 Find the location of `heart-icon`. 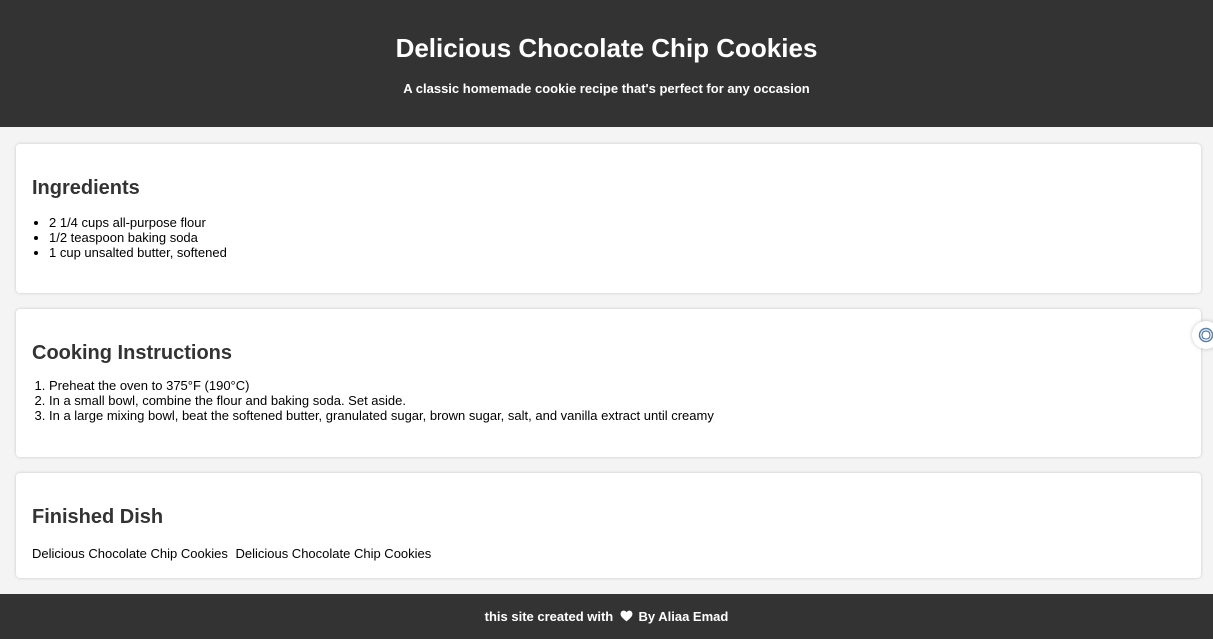

heart-icon is located at coordinates (626, 616).